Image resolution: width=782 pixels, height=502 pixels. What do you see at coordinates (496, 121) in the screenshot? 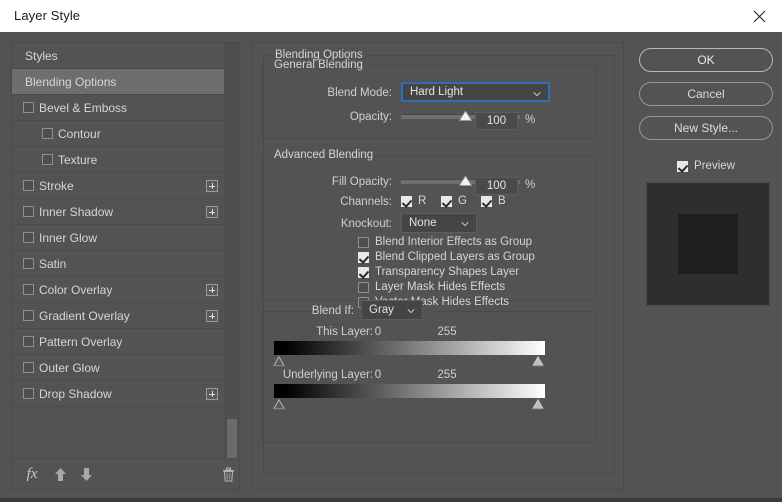
I see `opacity-input: 100` at bounding box center [496, 121].